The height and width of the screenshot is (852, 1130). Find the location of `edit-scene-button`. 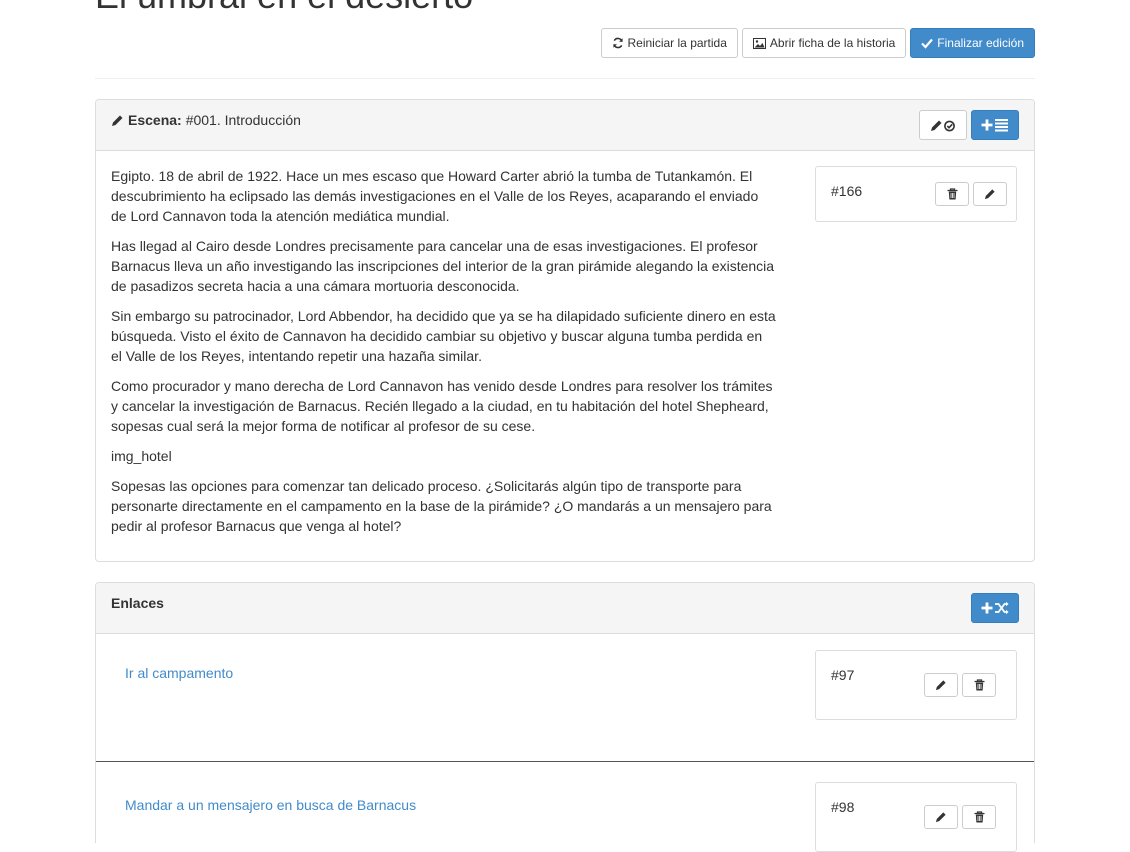

edit-scene-button is located at coordinates (943, 125).